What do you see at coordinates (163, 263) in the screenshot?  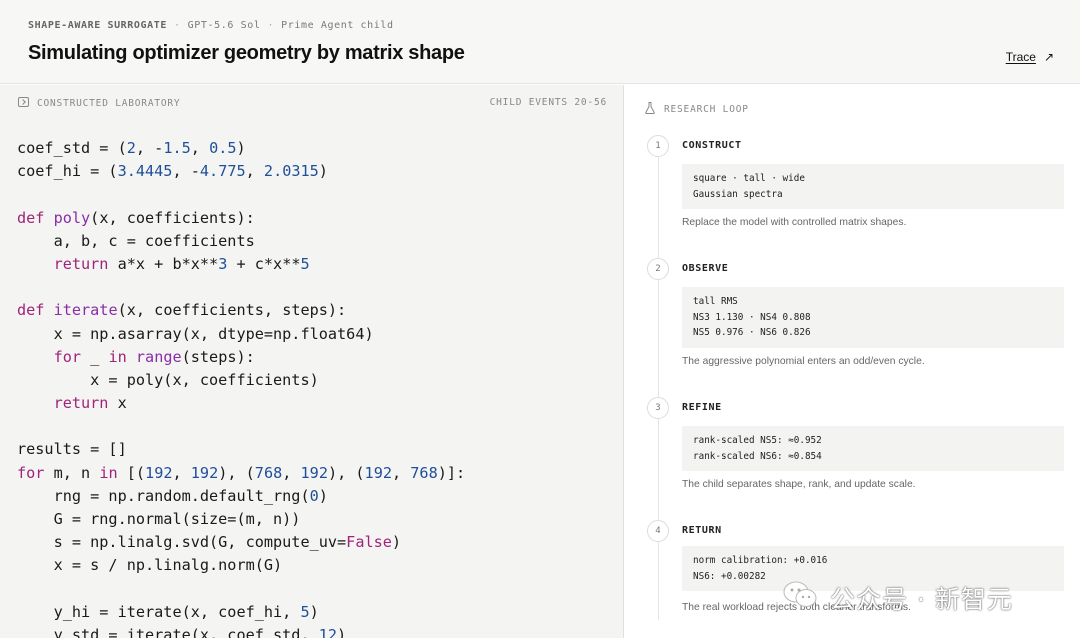 I see `code-token: a*x + b*x**` at bounding box center [163, 263].